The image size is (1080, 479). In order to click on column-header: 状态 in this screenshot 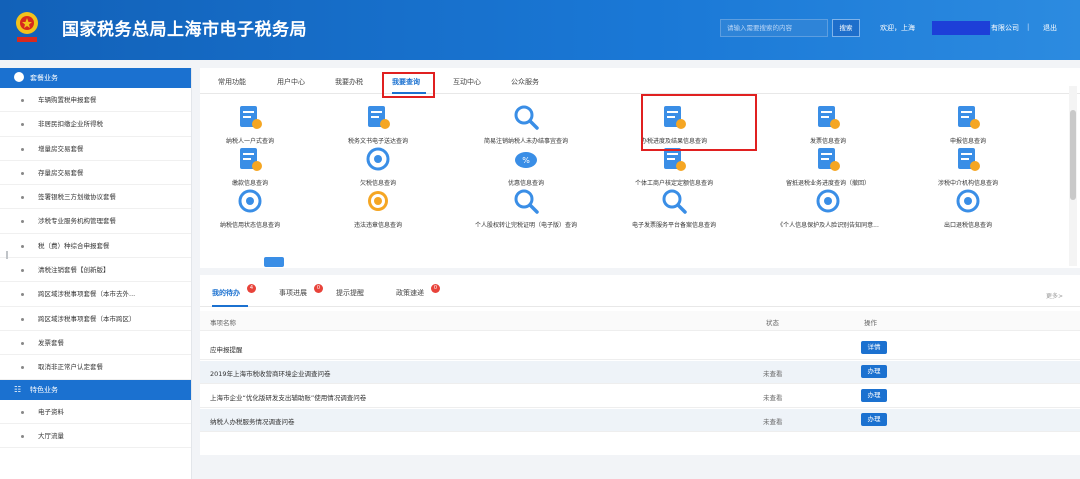, I will do `click(772, 323)`.